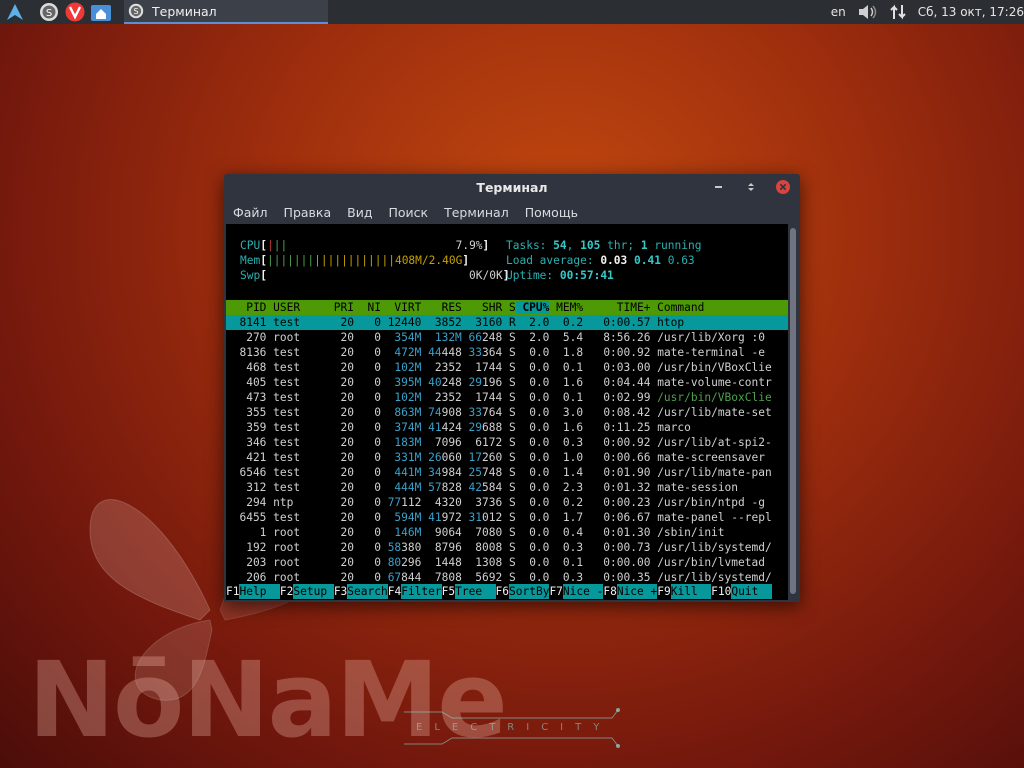 Image resolution: width=1024 pixels, height=768 pixels. What do you see at coordinates (551, 212) in the screenshot?
I see `menu-help: Помощь` at bounding box center [551, 212].